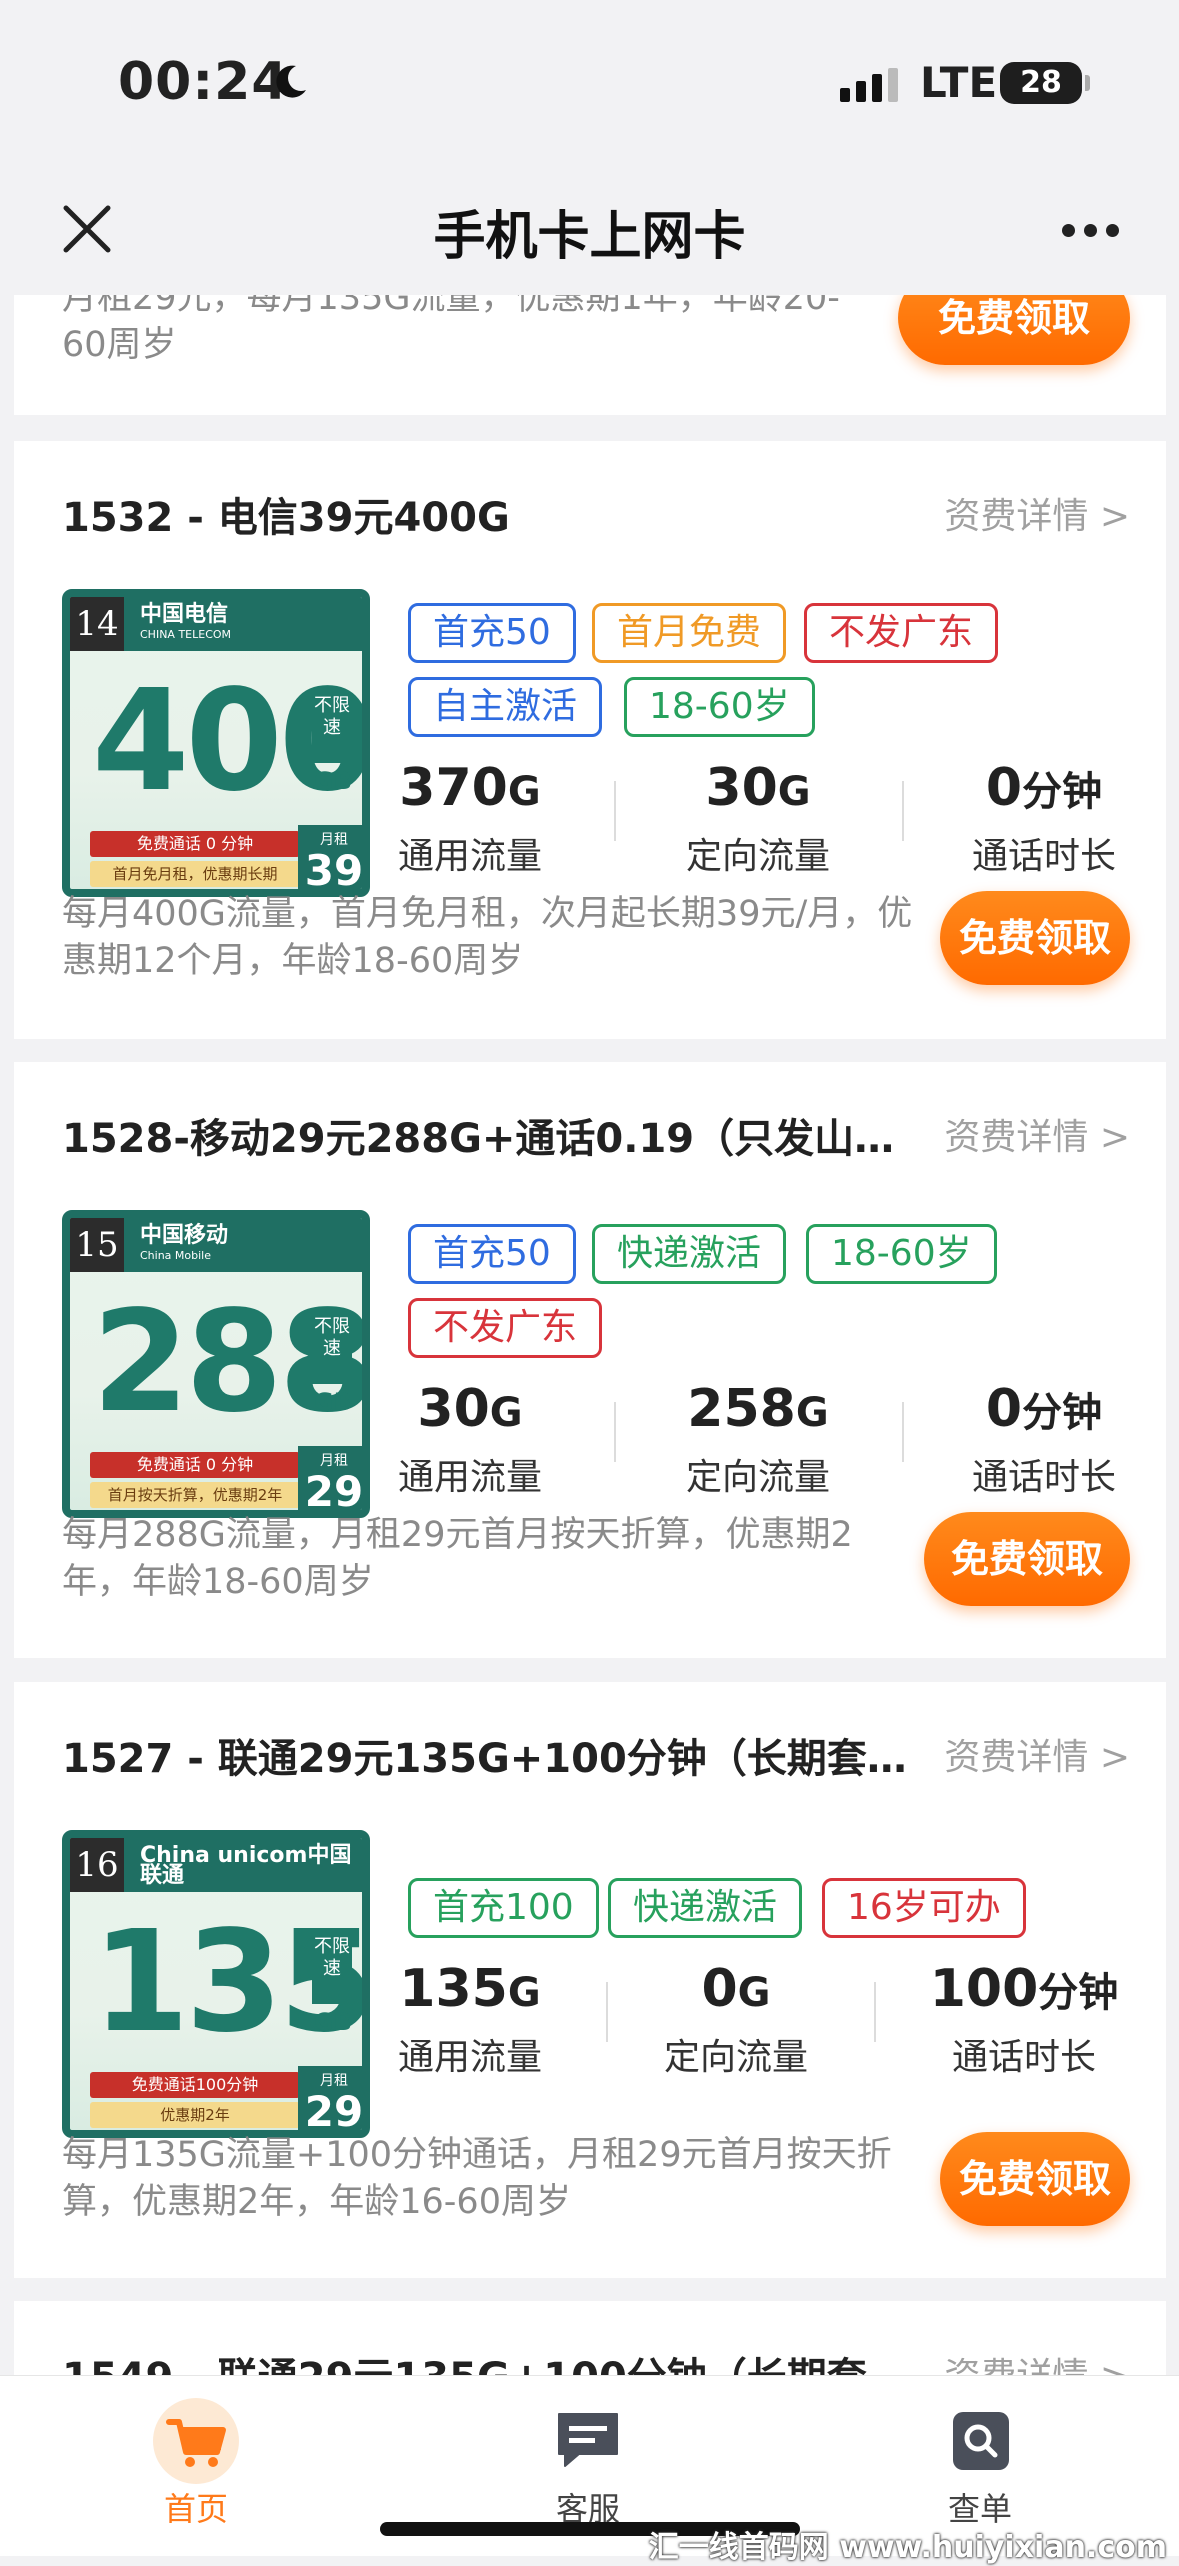 This screenshot has height=2566, width=1179. Describe the element at coordinates (689, 633) in the screenshot. I see `tag: 首月免费` at that location.